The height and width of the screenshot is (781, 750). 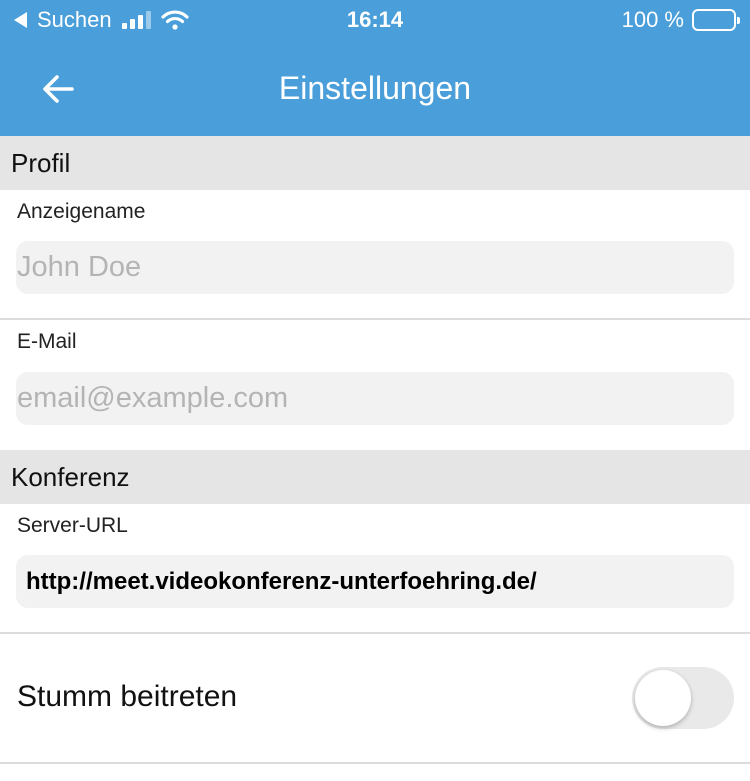 What do you see at coordinates (127, 696) in the screenshot?
I see `start-muted-label: Stumm beitreten` at bounding box center [127, 696].